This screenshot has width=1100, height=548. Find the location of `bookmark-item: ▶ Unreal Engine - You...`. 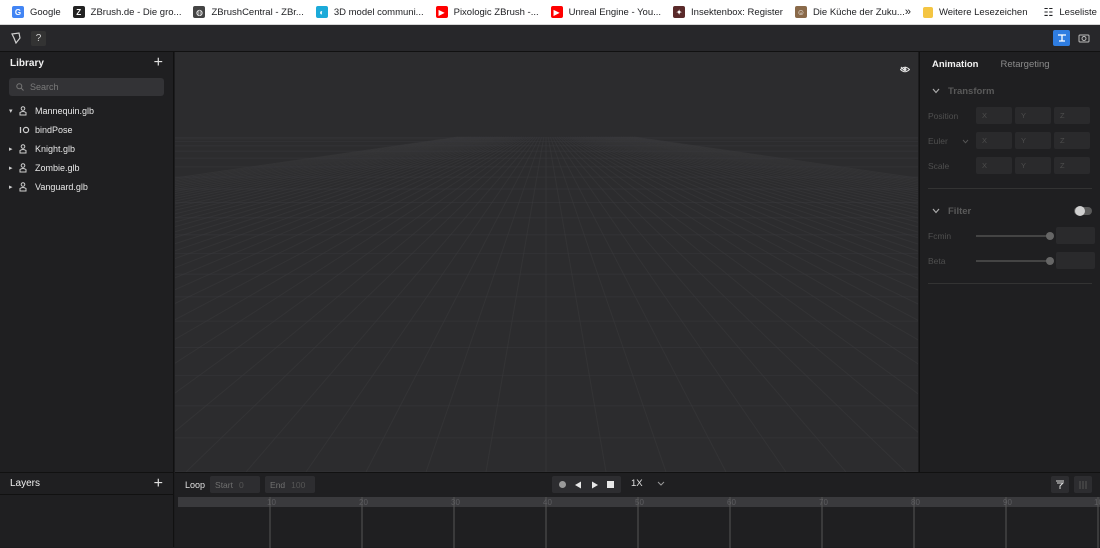

bookmark-item: ▶ Unreal Engine - You... is located at coordinates (606, 12).